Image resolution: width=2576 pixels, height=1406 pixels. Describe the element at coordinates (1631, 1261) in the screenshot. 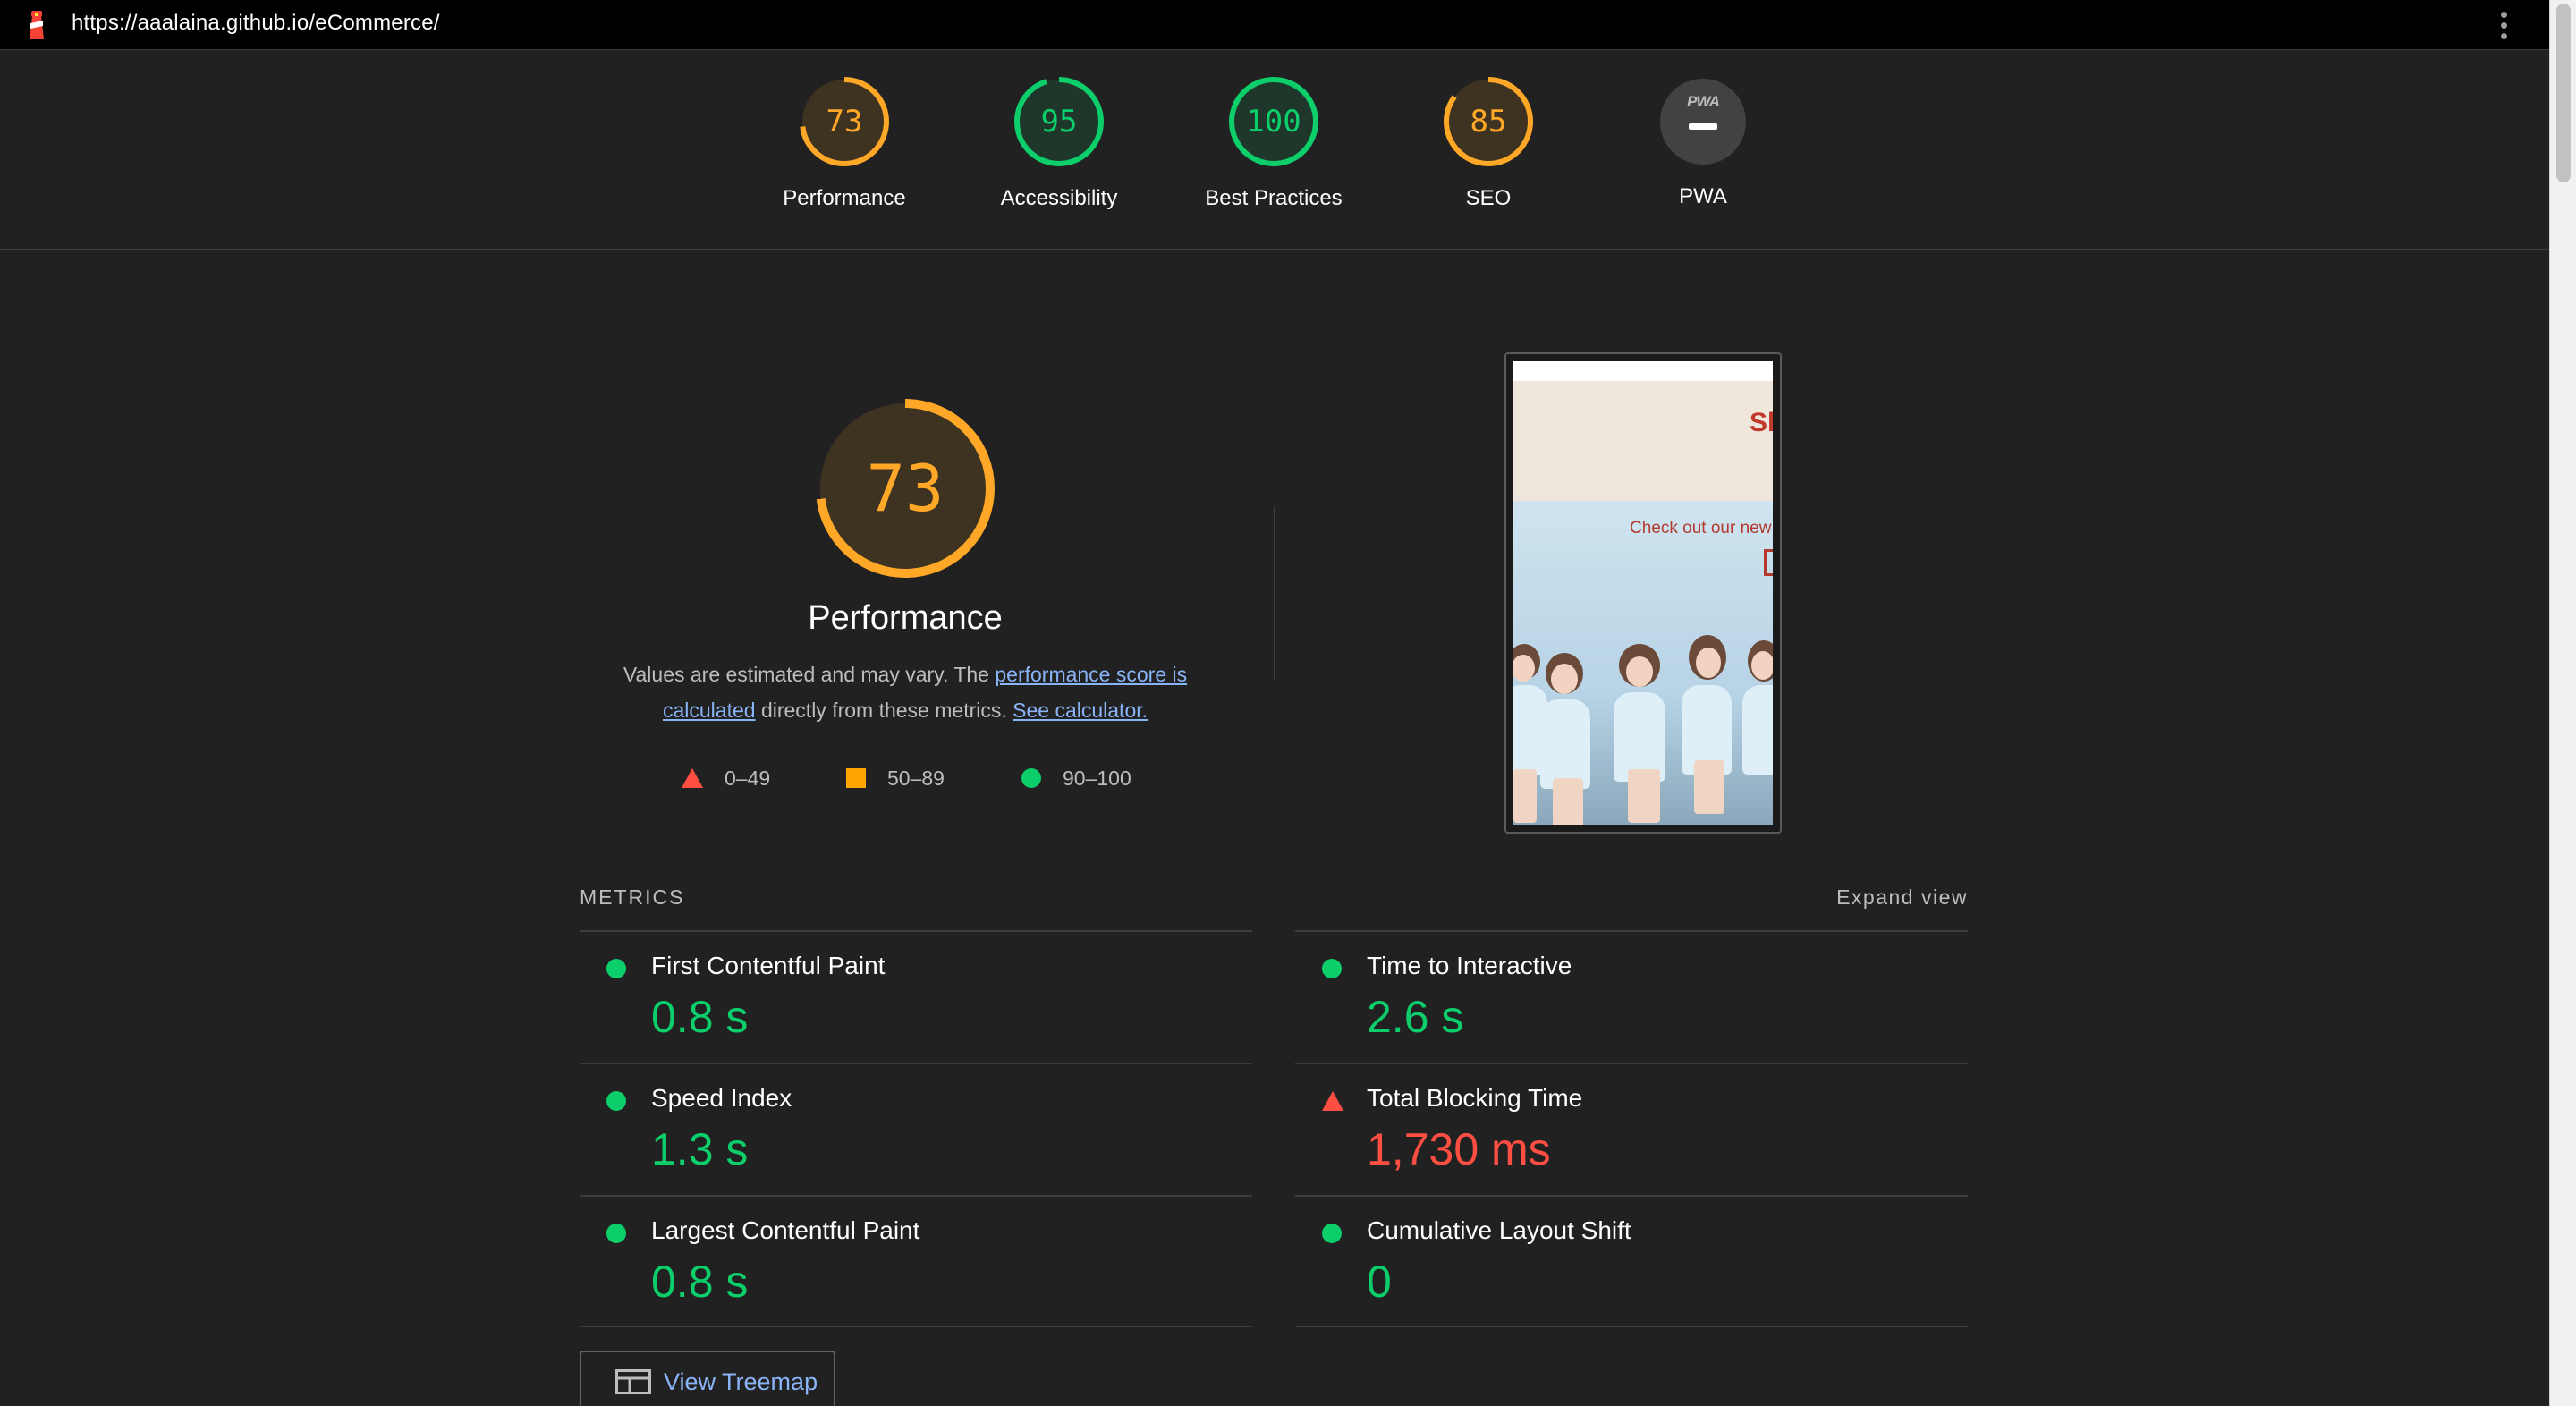

I see `metric-cumulative-layout-shift: Cumulative Layout Shift 0` at that location.